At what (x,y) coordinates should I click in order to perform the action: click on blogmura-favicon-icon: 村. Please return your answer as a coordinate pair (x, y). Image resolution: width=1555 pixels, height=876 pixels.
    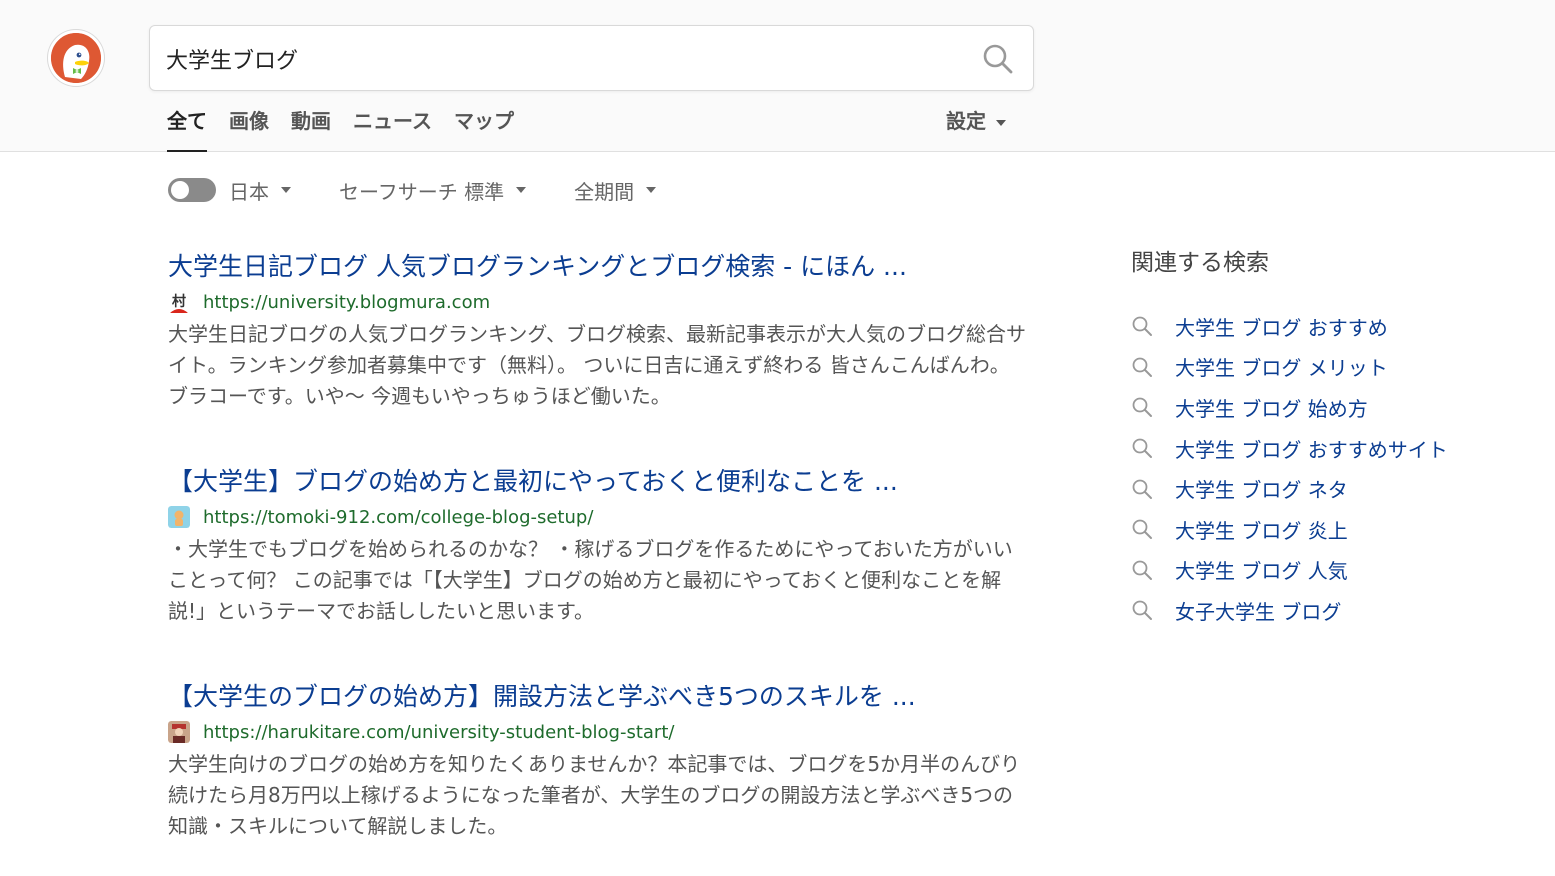
    Looking at the image, I should click on (179, 302).